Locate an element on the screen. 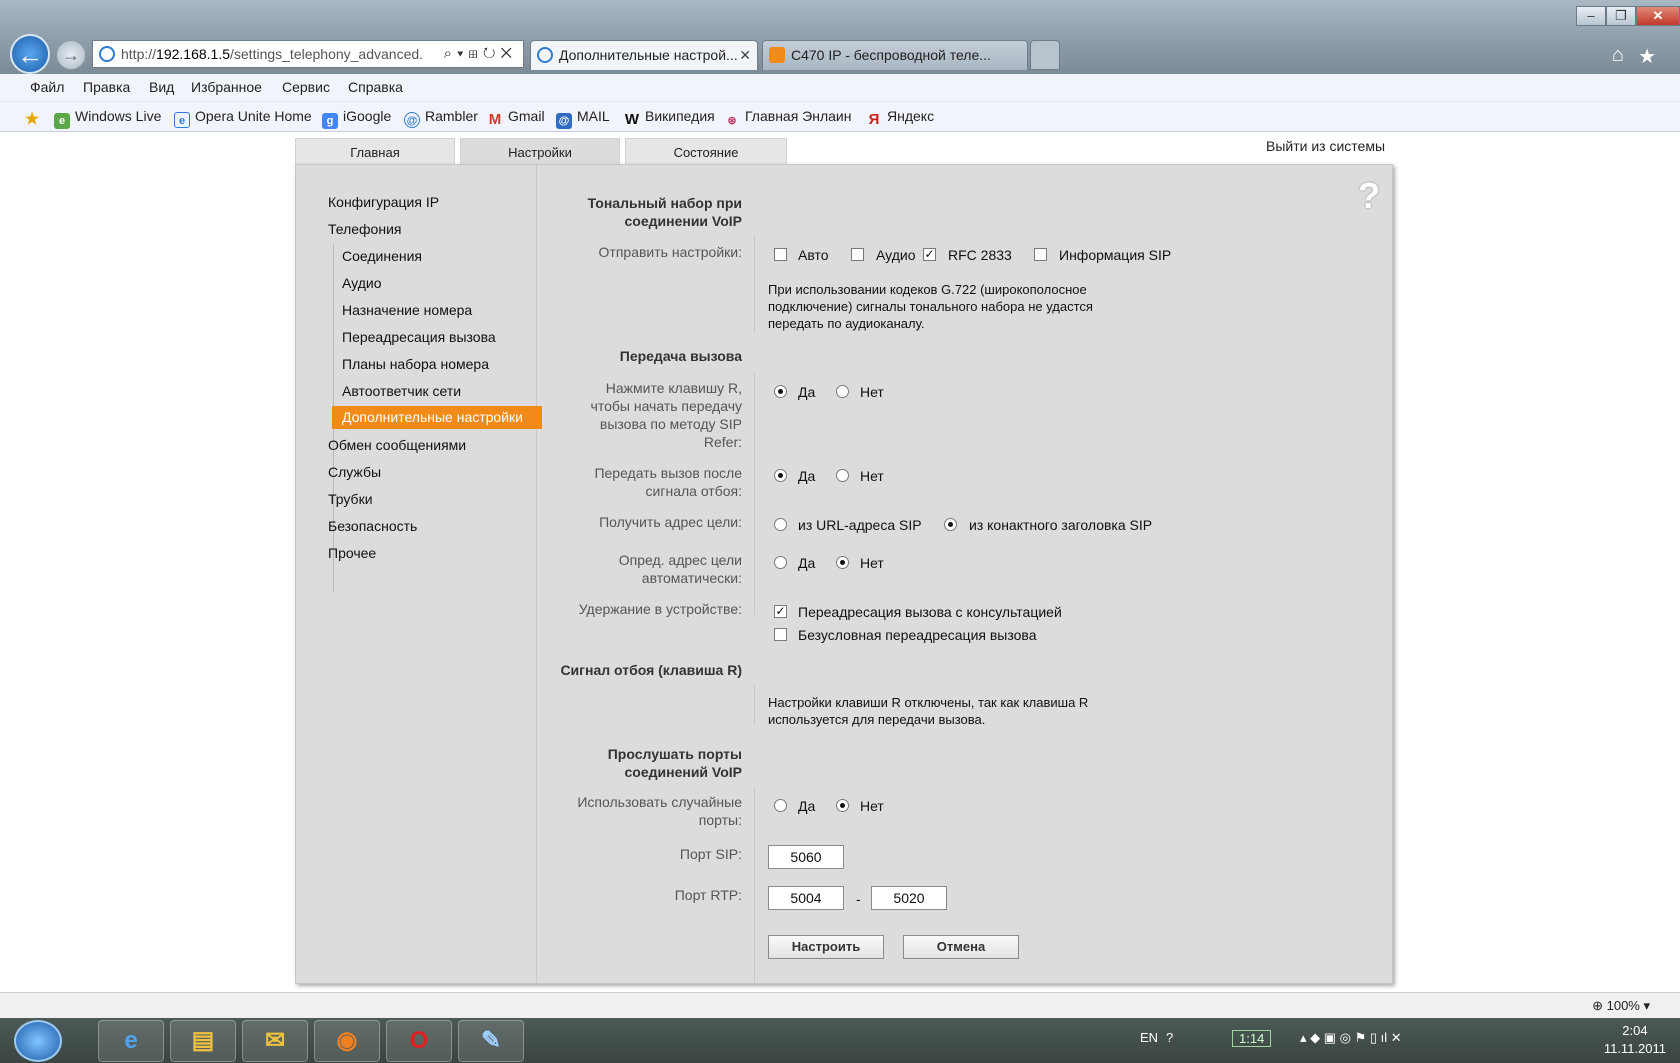  window-controls: – ❐ ✕ is located at coordinates (1628, 16).